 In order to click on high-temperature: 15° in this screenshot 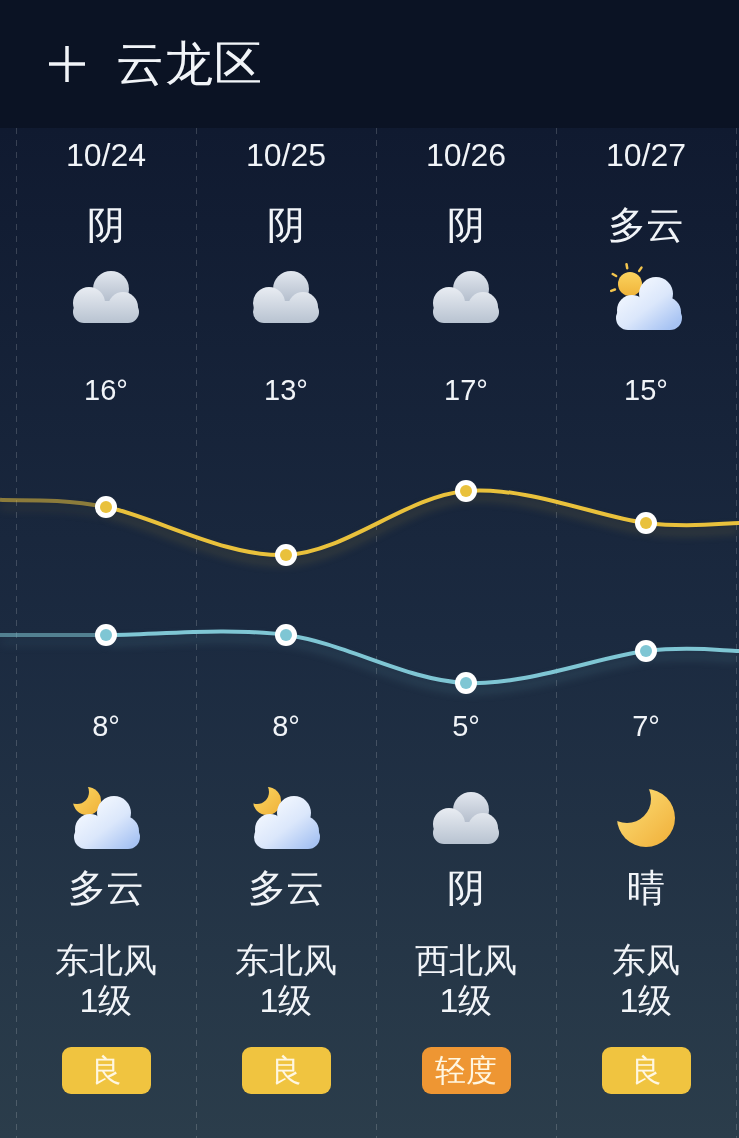, I will do `click(646, 390)`.